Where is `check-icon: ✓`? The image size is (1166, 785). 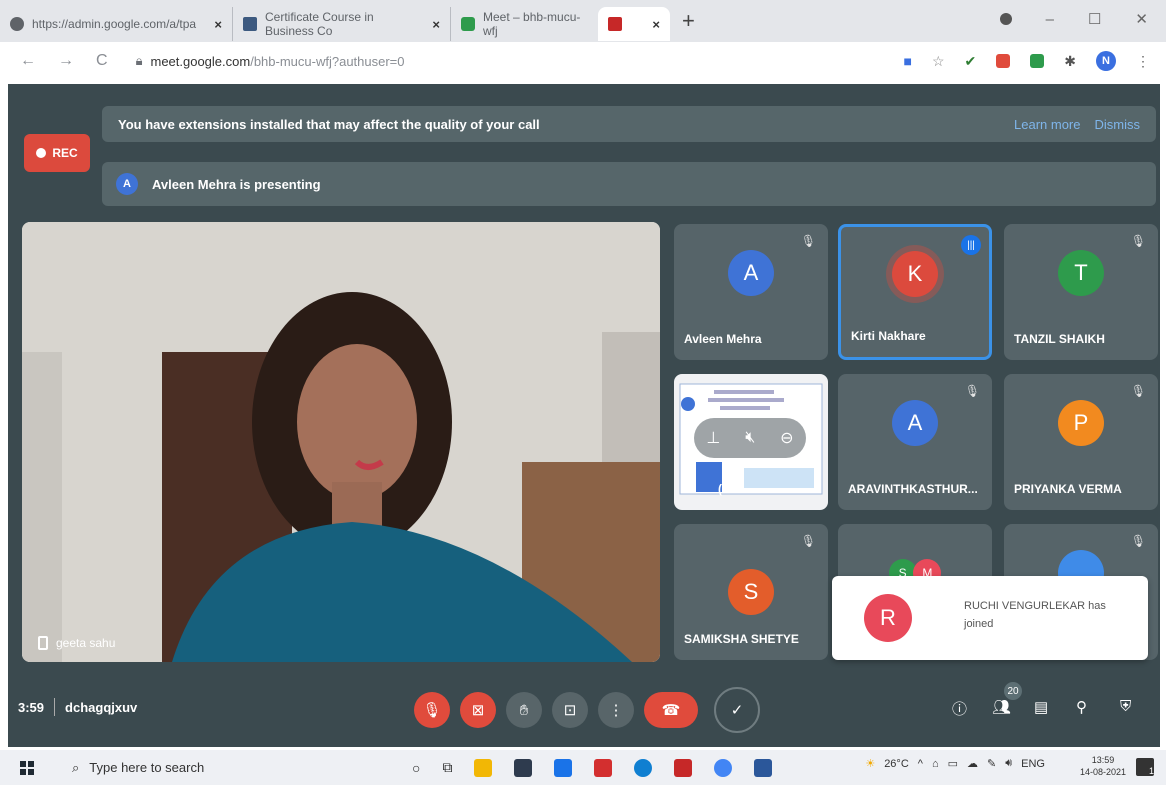
check-icon: ✓ is located at coordinates (737, 710).